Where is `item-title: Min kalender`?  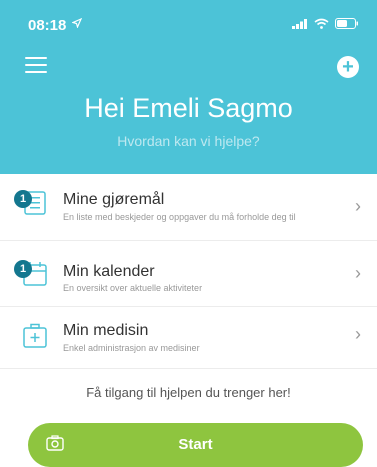 item-title: Min kalender is located at coordinates (109, 271).